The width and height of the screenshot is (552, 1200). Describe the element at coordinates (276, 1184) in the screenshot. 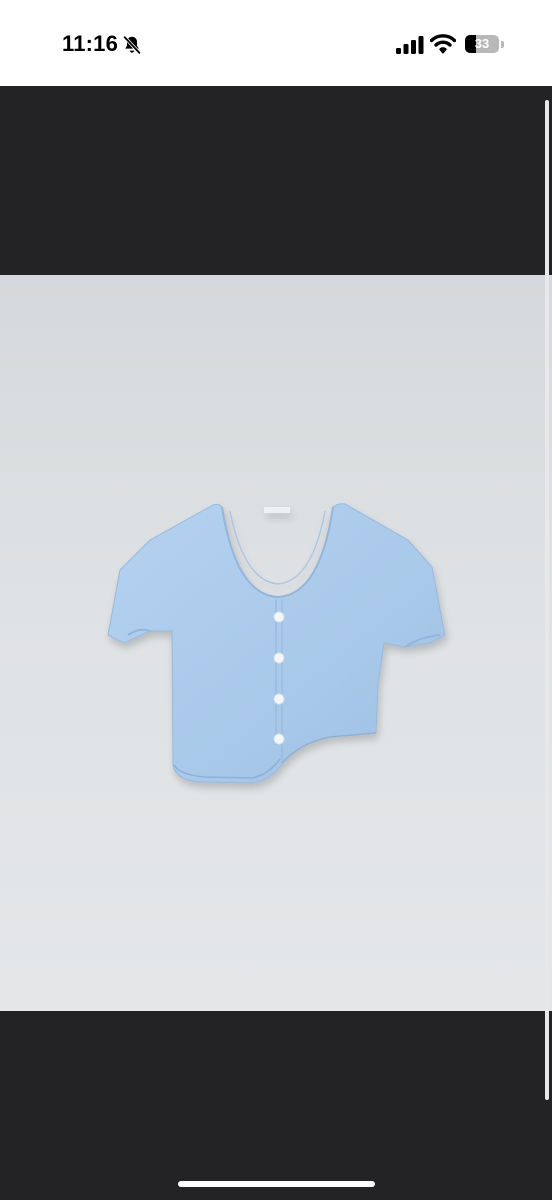

I see `home-indicator` at that location.